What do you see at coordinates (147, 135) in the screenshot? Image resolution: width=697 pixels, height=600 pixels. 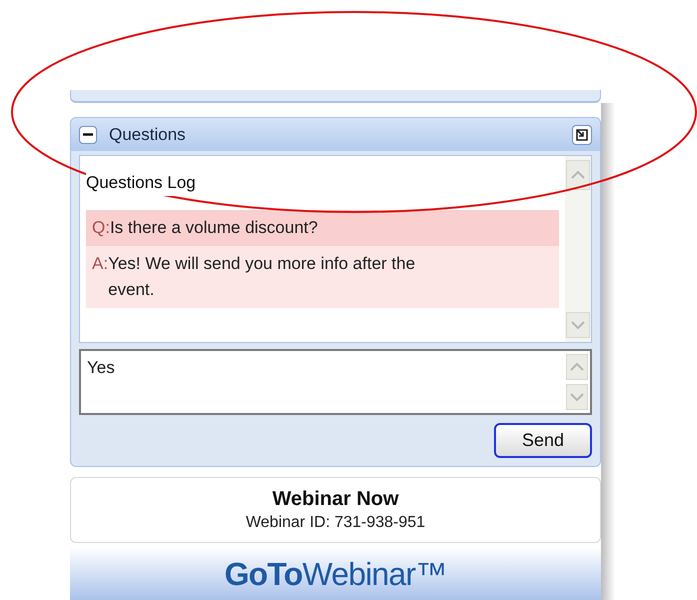 I see `panel-title: Questions` at bounding box center [147, 135].